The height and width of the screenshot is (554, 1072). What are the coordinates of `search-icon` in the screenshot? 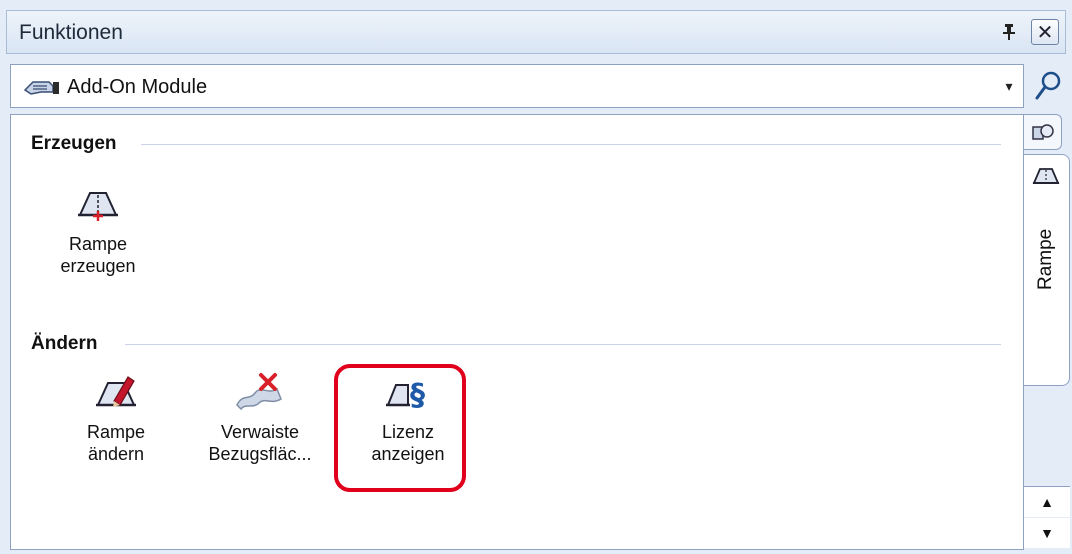 It's located at (1048, 85).